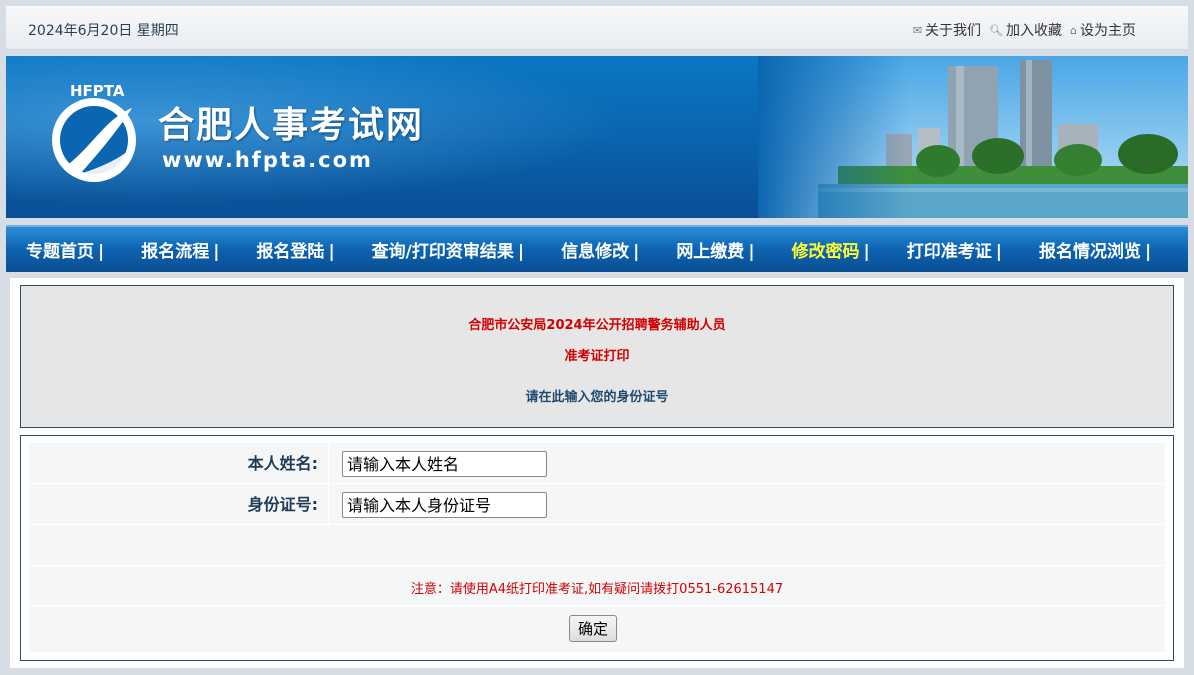 The width and height of the screenshot is (1194, 675). Describe the element at coordinates (597, 28) in the screenshot. I see `top-bar: 2024年6月20日 星期四 ✉ 关于我们 🔍︎ 加入收藏 ⌂ 设为主页` at that location.